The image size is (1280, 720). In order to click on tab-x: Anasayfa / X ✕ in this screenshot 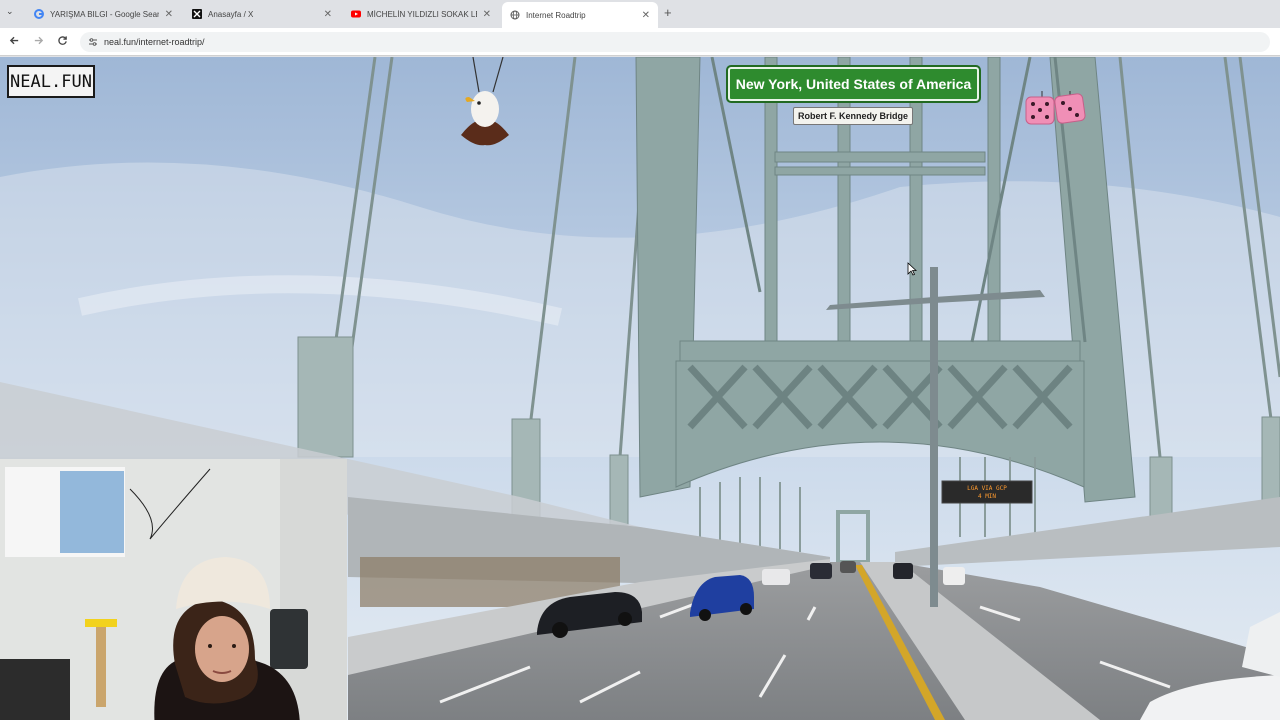, I will do `click(262, 14)`.